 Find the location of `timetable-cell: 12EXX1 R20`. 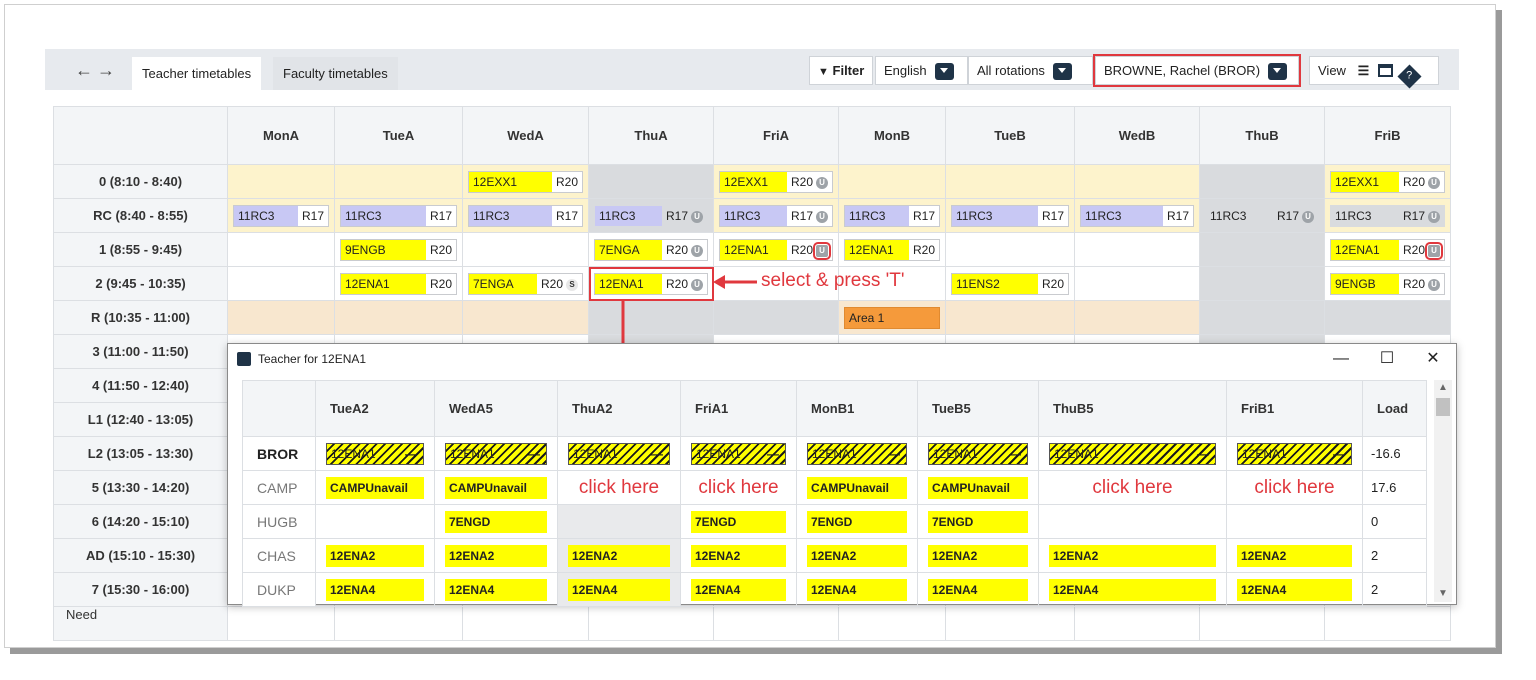

timetable-cell: 12EXX1 R20 is located at coordinates (525, 181).